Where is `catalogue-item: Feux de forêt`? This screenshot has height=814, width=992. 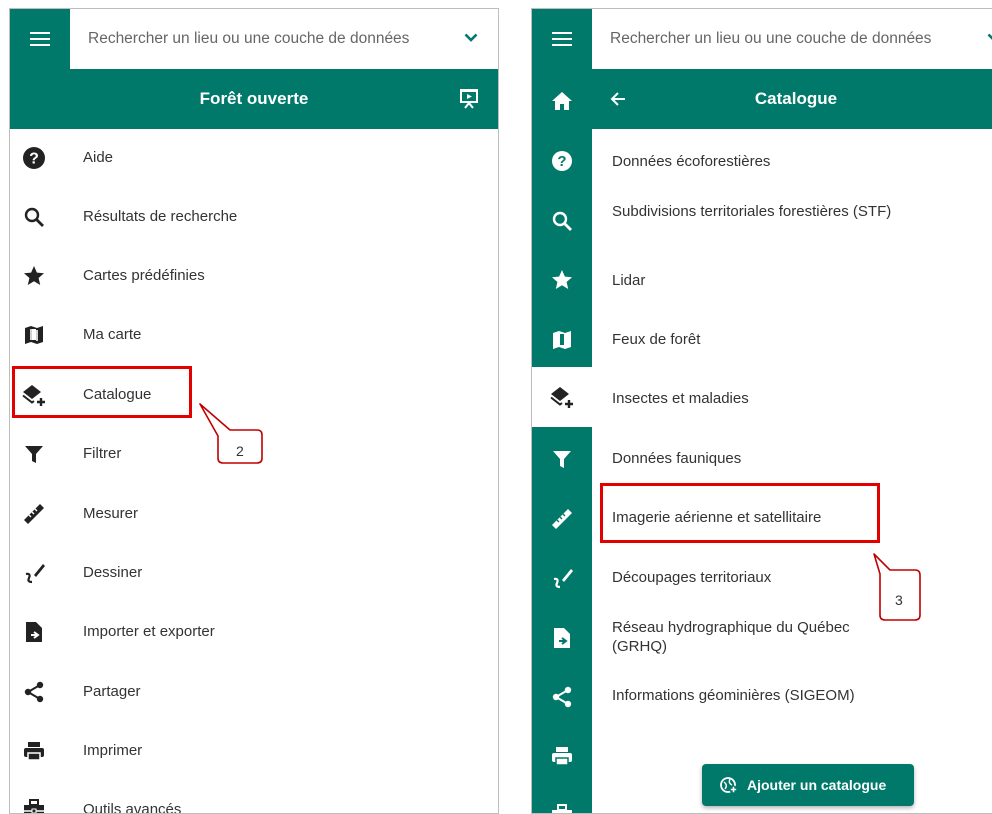 catalogue-item: Feux de forêt is located at coordinates (786, 339).